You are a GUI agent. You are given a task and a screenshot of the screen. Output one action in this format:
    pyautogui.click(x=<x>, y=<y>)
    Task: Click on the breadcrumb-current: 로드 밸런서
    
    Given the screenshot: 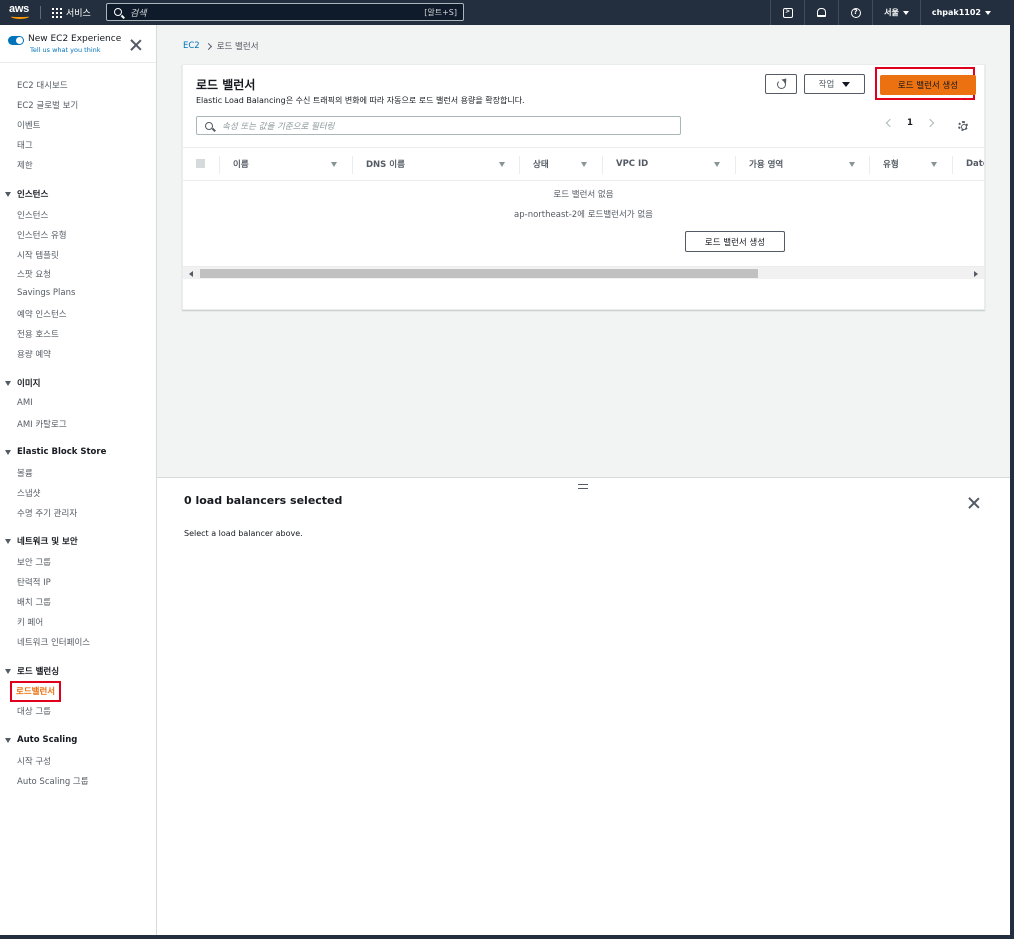 What is the action you would take?
    pyautogui.click(x=237, y=47)
    